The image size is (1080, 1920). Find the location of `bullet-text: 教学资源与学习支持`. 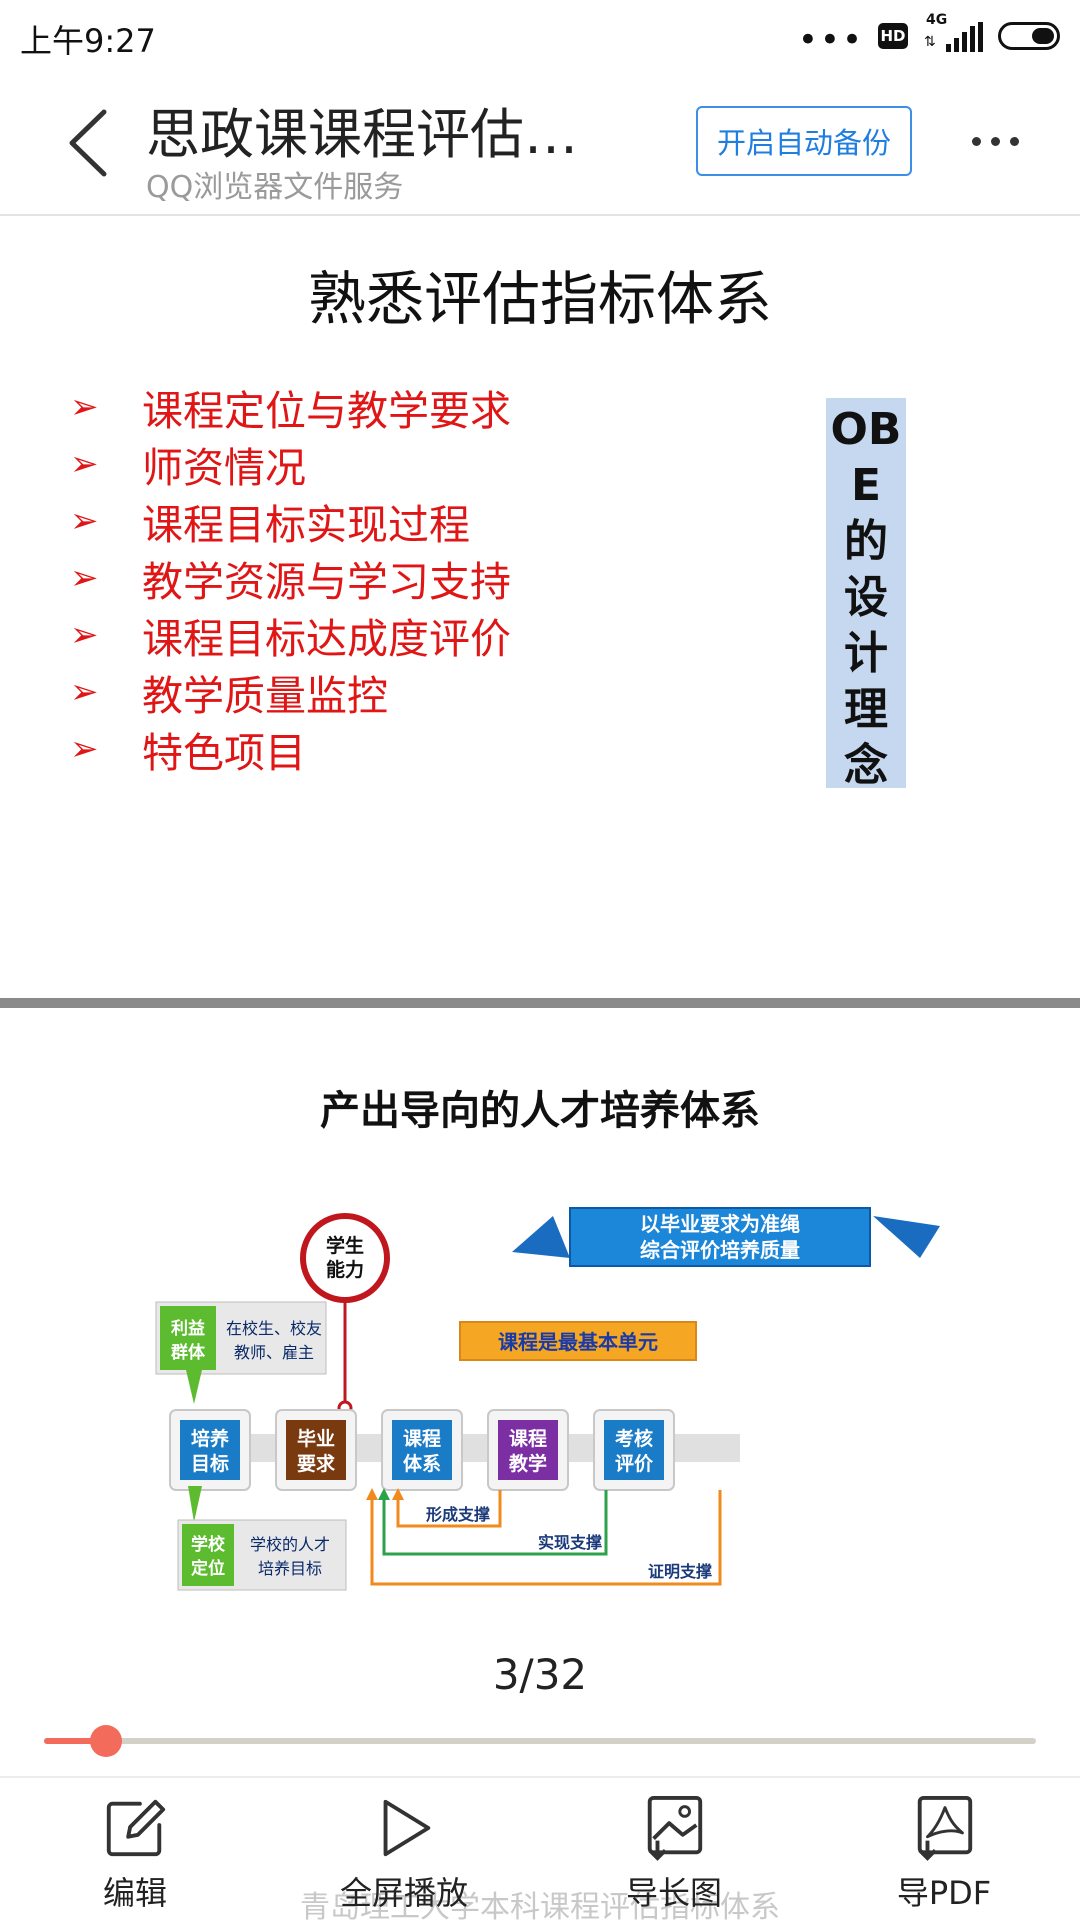

bullet-text: 教学资源与学习支持 is located at coordinates (326, 581).